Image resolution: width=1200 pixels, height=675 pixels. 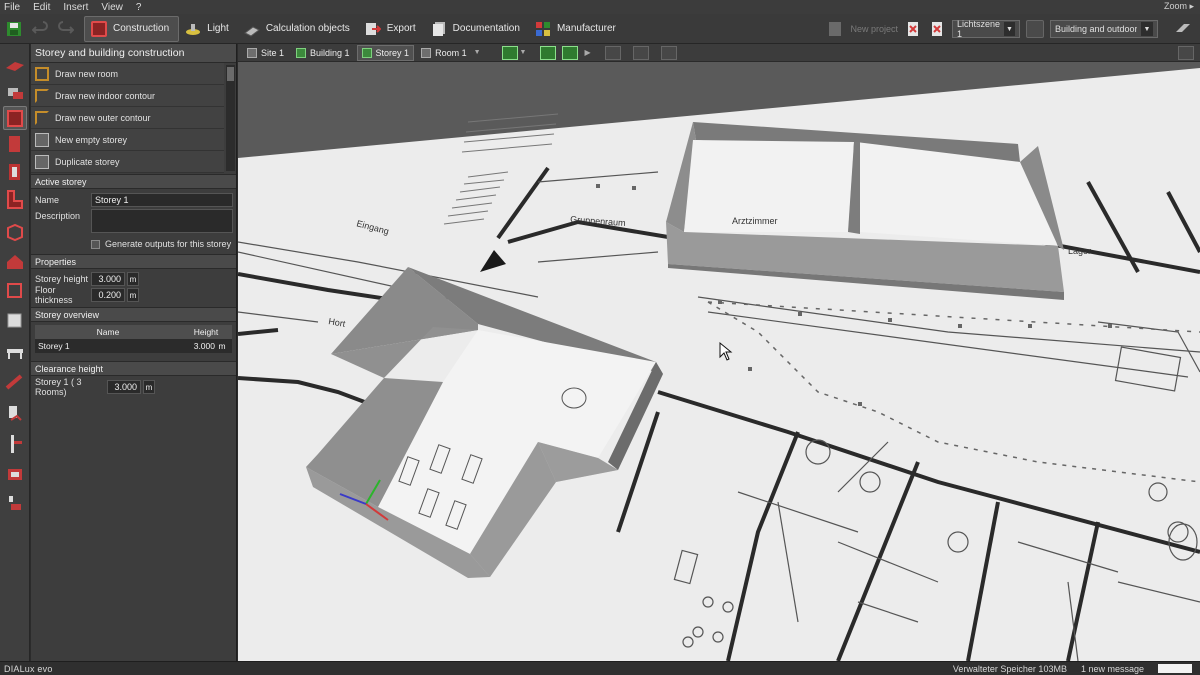 I want to click on delete-scene-icon, so click(x=937, y=29).